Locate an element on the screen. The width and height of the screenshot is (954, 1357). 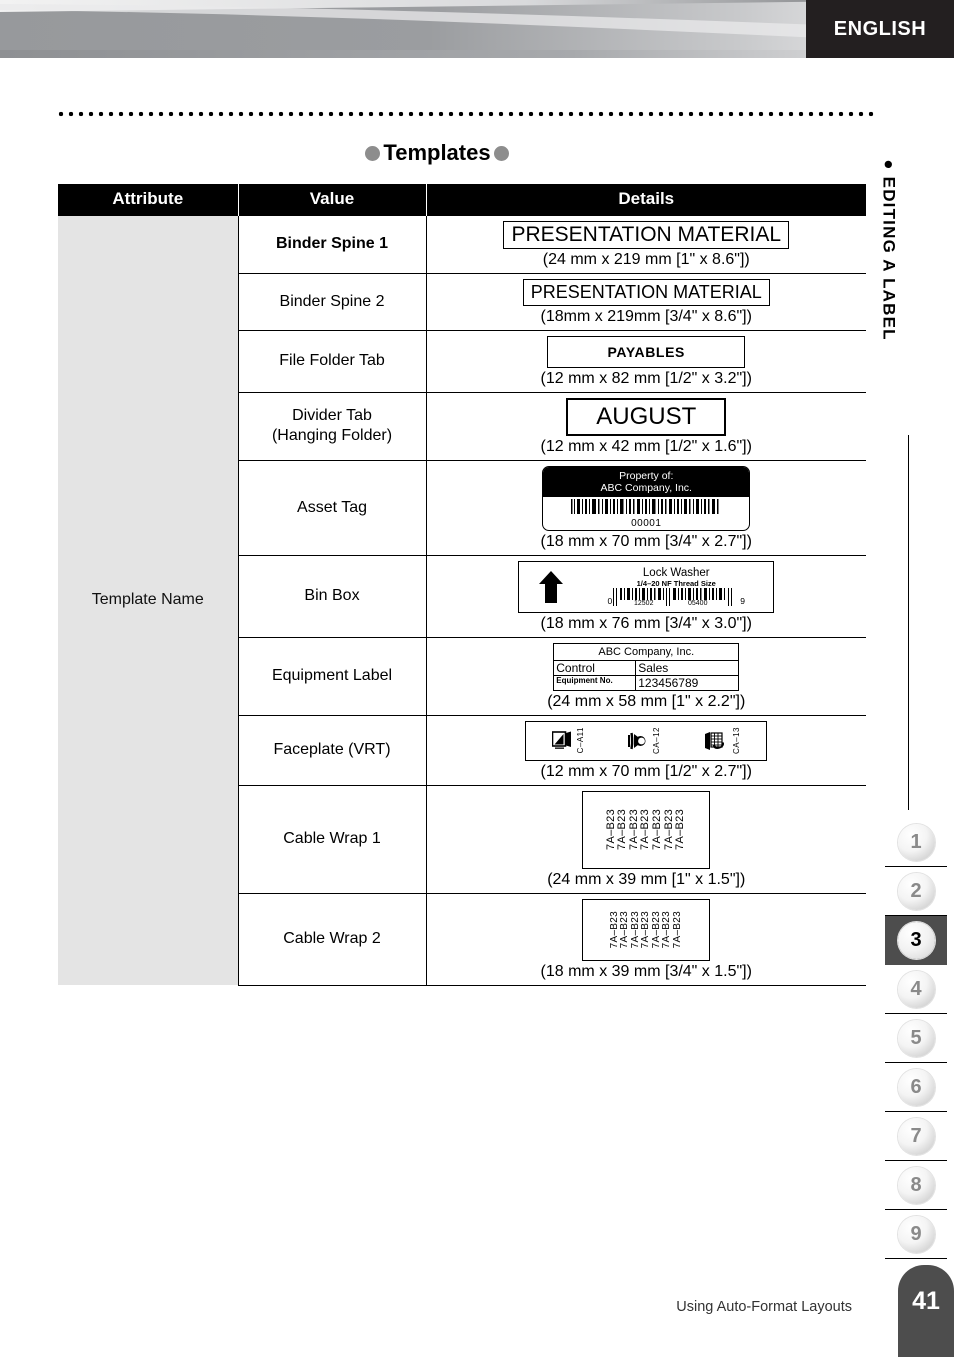
details-cell-divider-tab: AUGUST (12 mm x 42 mm [1/2" x 1.6"]) is located at coordinates (646, 425).